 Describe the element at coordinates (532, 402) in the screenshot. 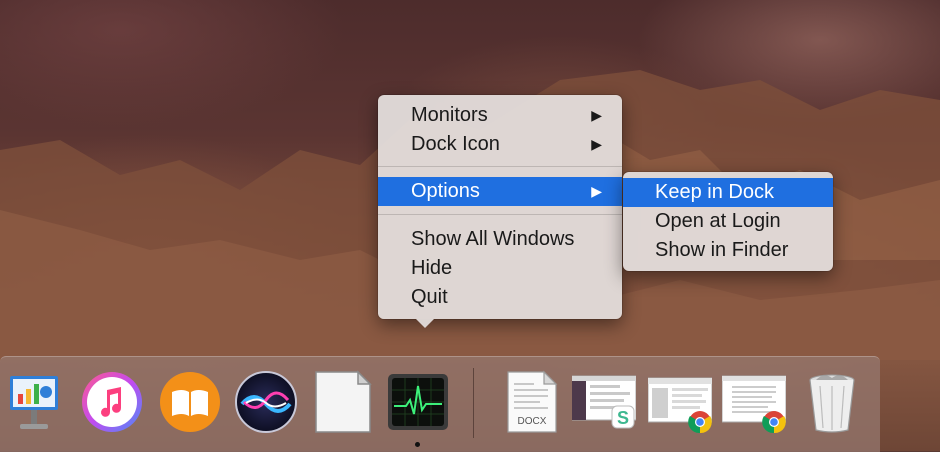

I see `docx-document-icon: DOCX` at that location.